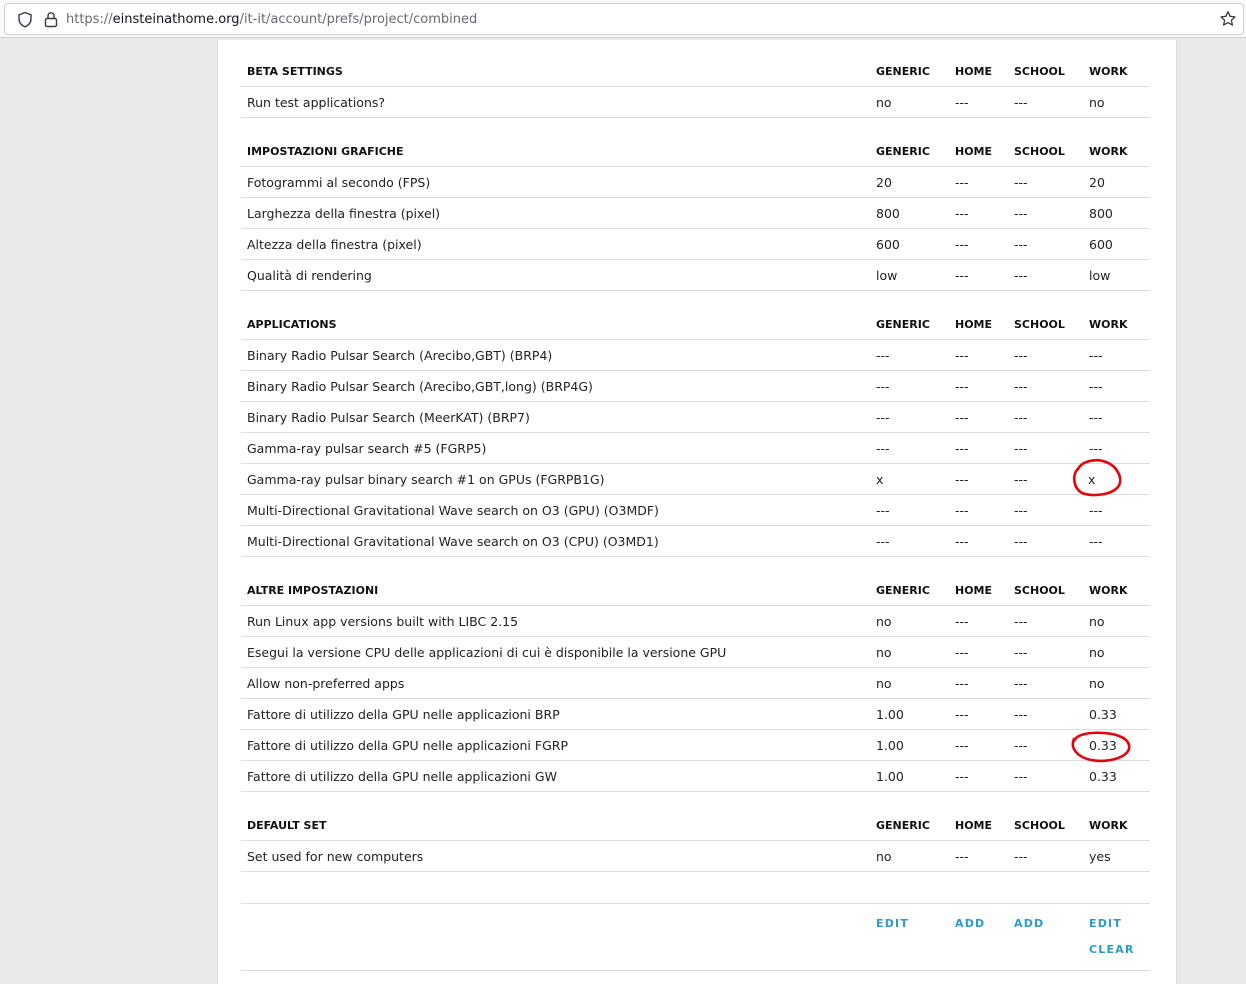 This screenshot has width=1246, height=984. I want to click on work-value: low, so click(1100, 275).